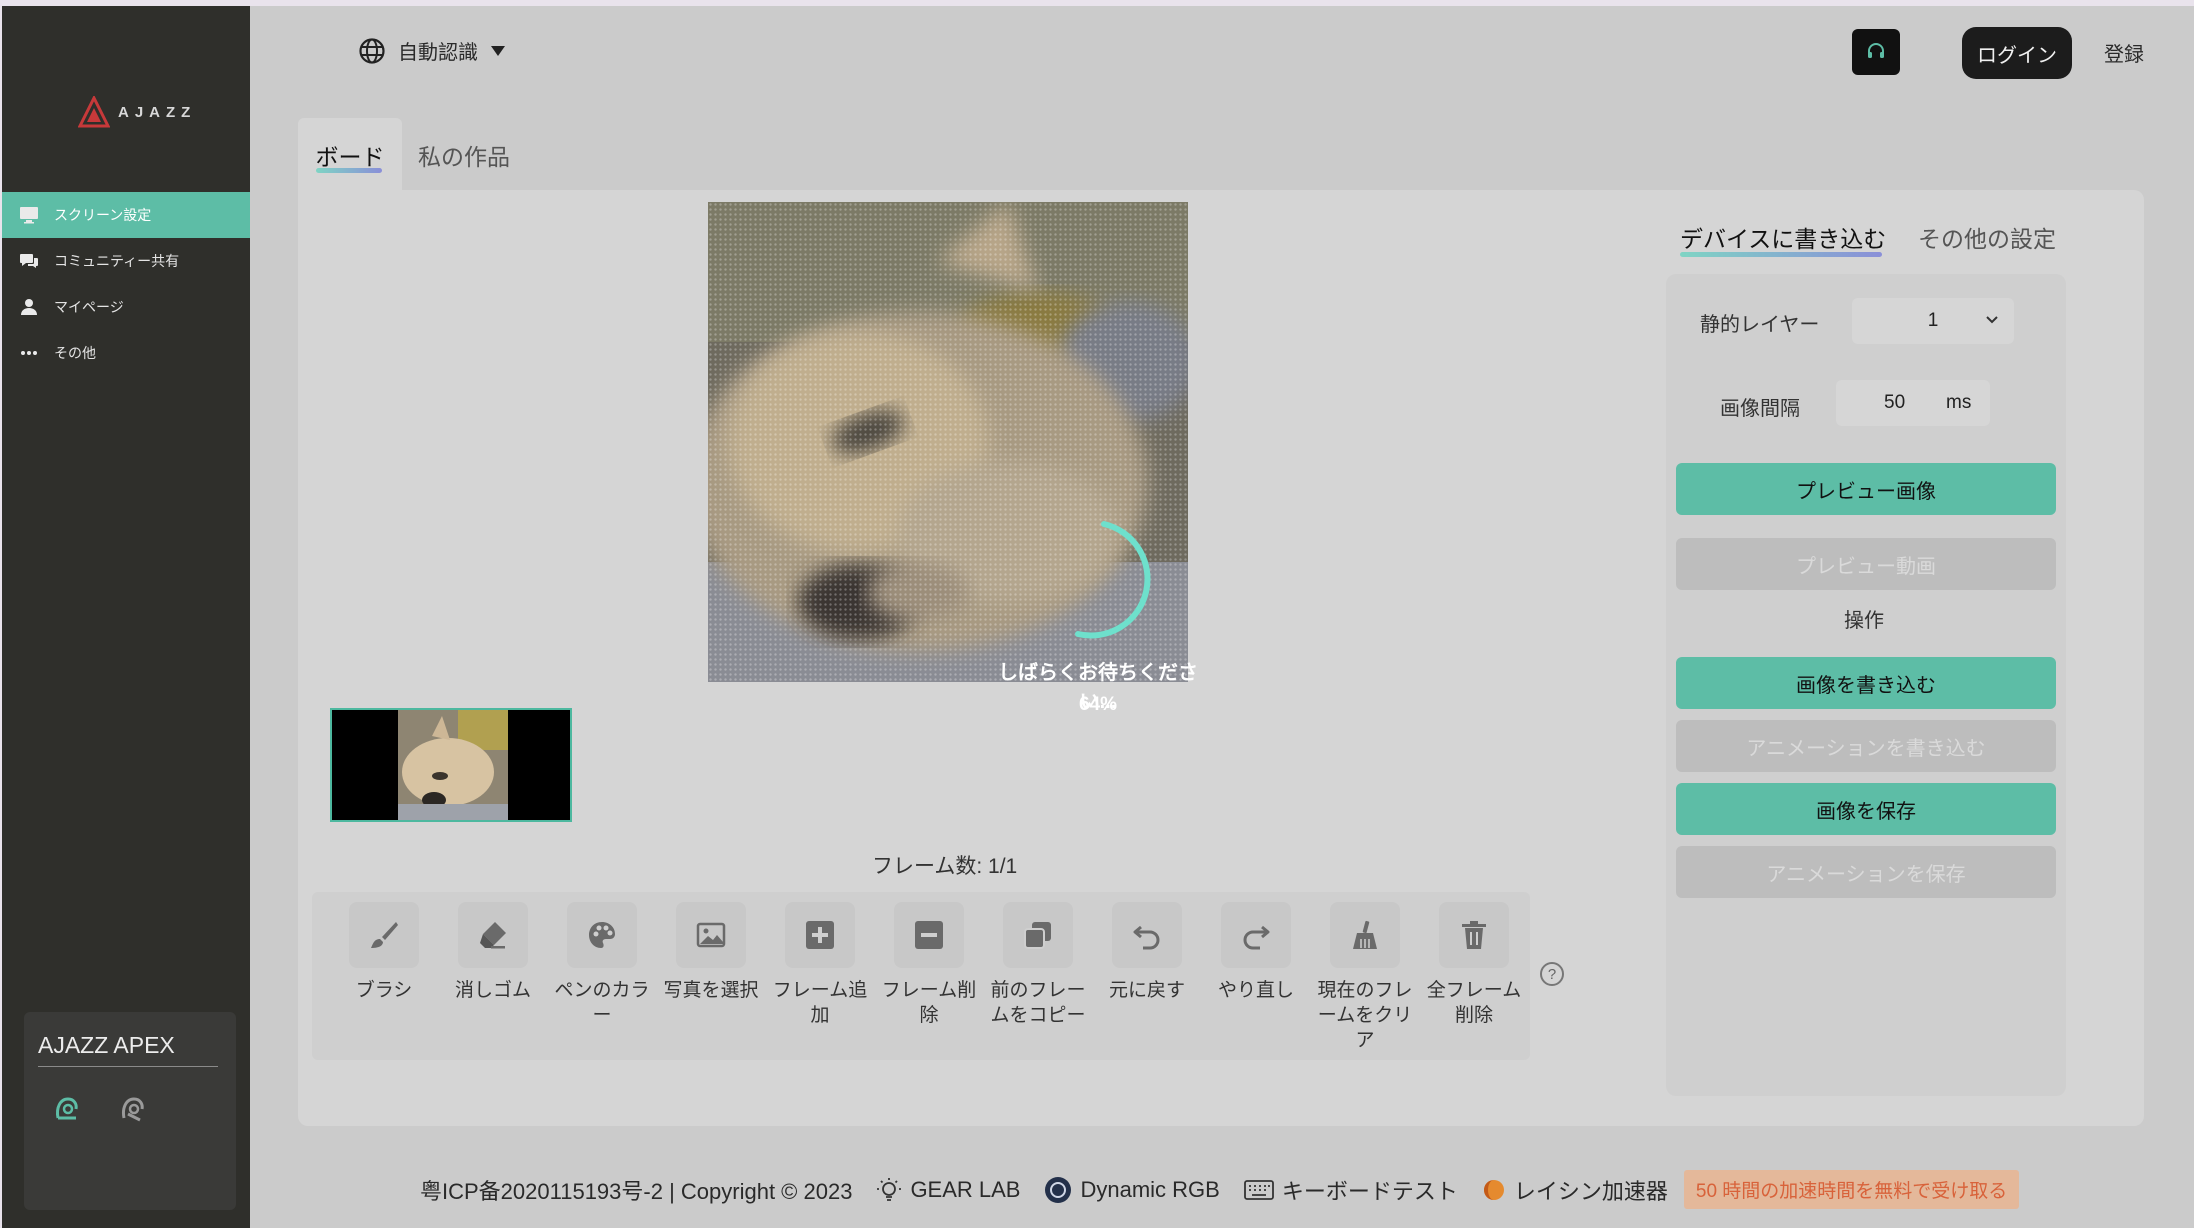 Image resolution: width=2194 pixels, height=1228 pixels. I want to click on more-dots-icon, so click(29, 353).